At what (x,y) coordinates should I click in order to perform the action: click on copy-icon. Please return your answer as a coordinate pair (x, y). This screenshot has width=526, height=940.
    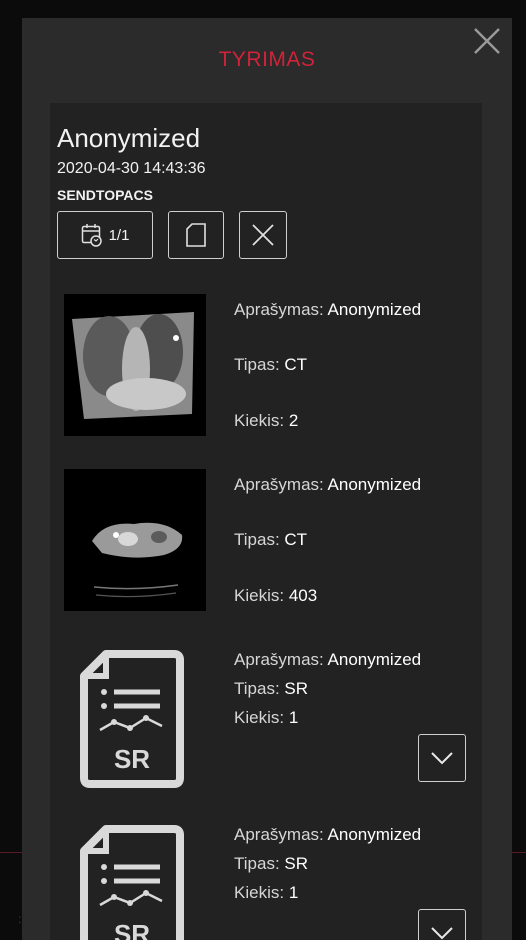
    Looking at the image, I should click on (196, 235).